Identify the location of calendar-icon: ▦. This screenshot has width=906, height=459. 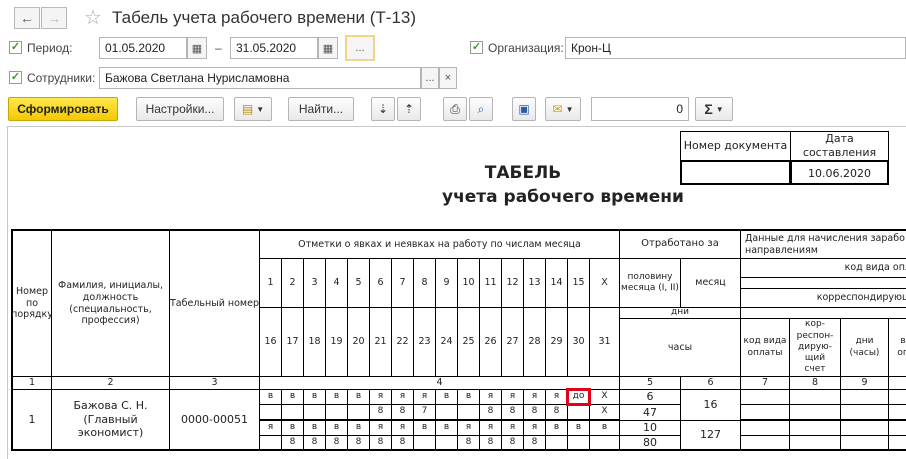
(328, 48).